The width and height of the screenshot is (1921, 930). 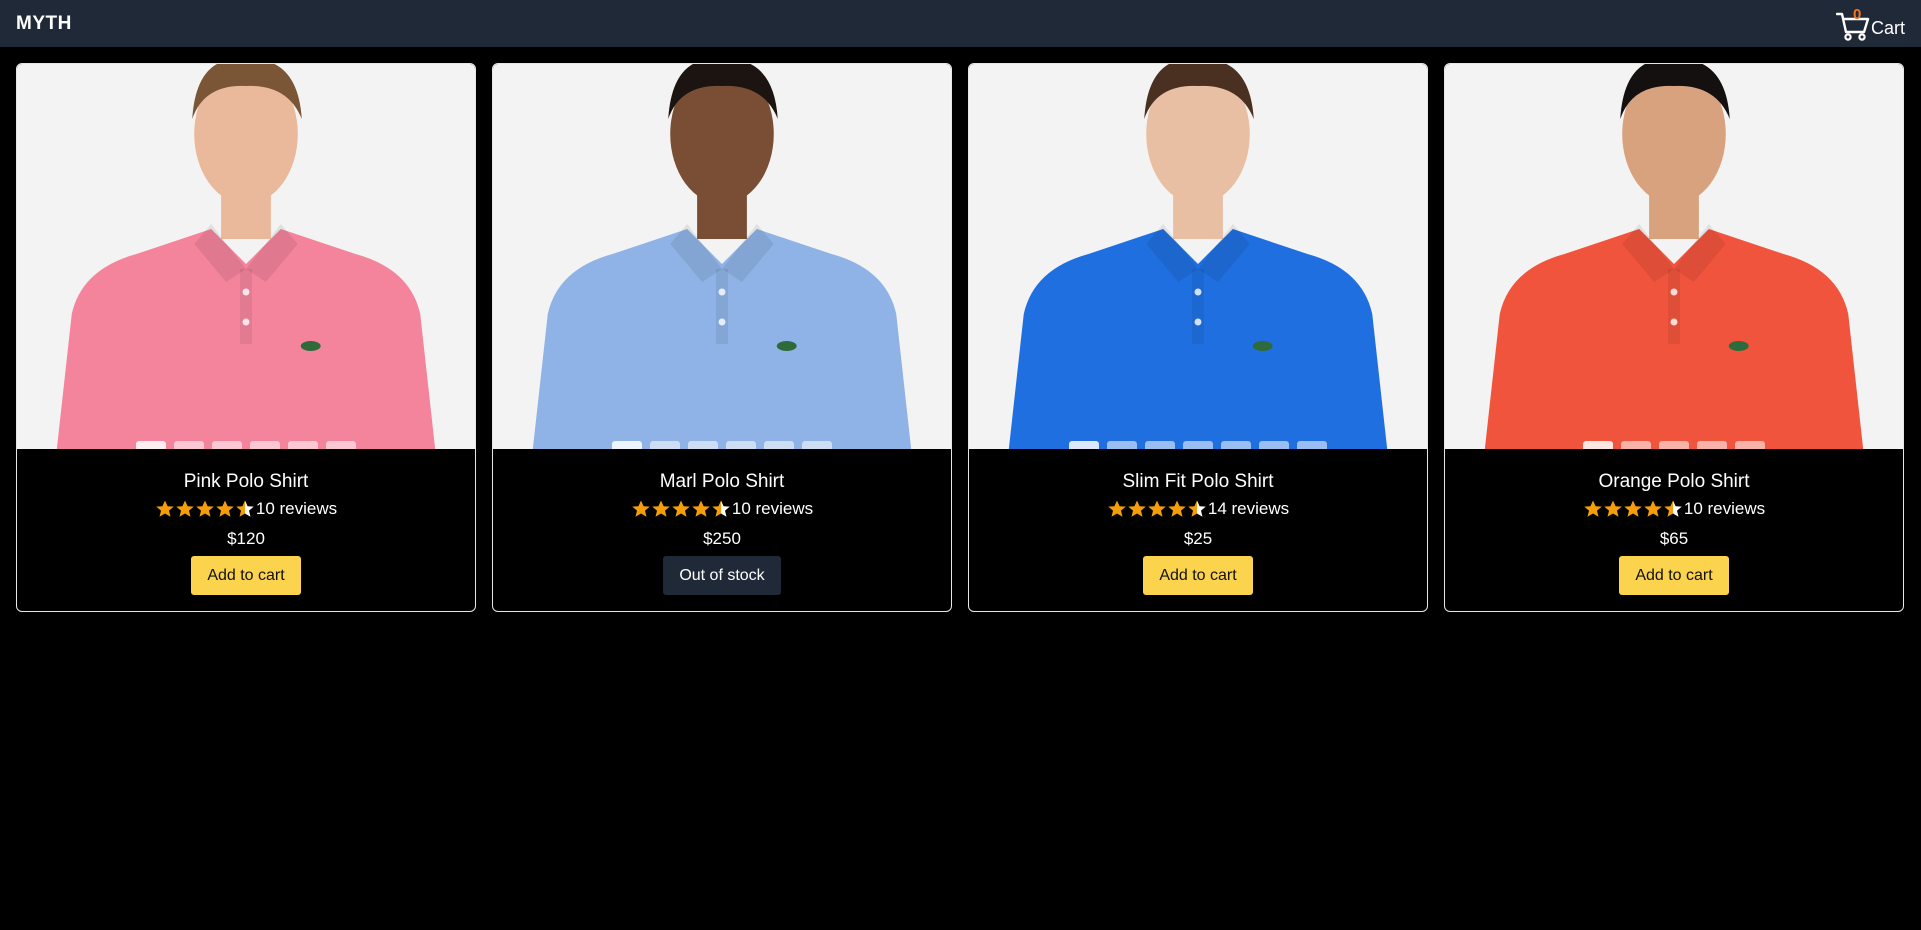 I want to click on rating: 14 reviews, so click(x=1198, y=509).